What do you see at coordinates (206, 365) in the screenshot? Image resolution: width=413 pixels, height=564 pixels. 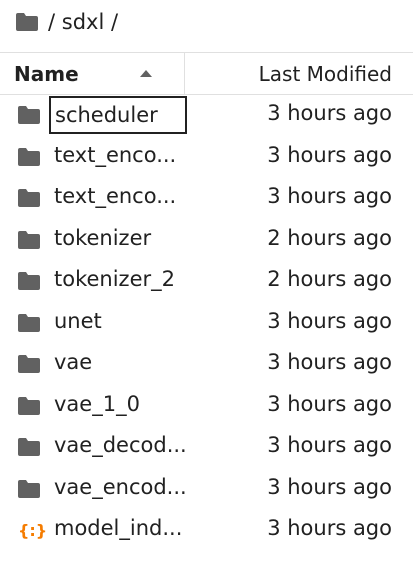 I see `list-item: vae 3 hours ago` at bounding box center [206, 365].